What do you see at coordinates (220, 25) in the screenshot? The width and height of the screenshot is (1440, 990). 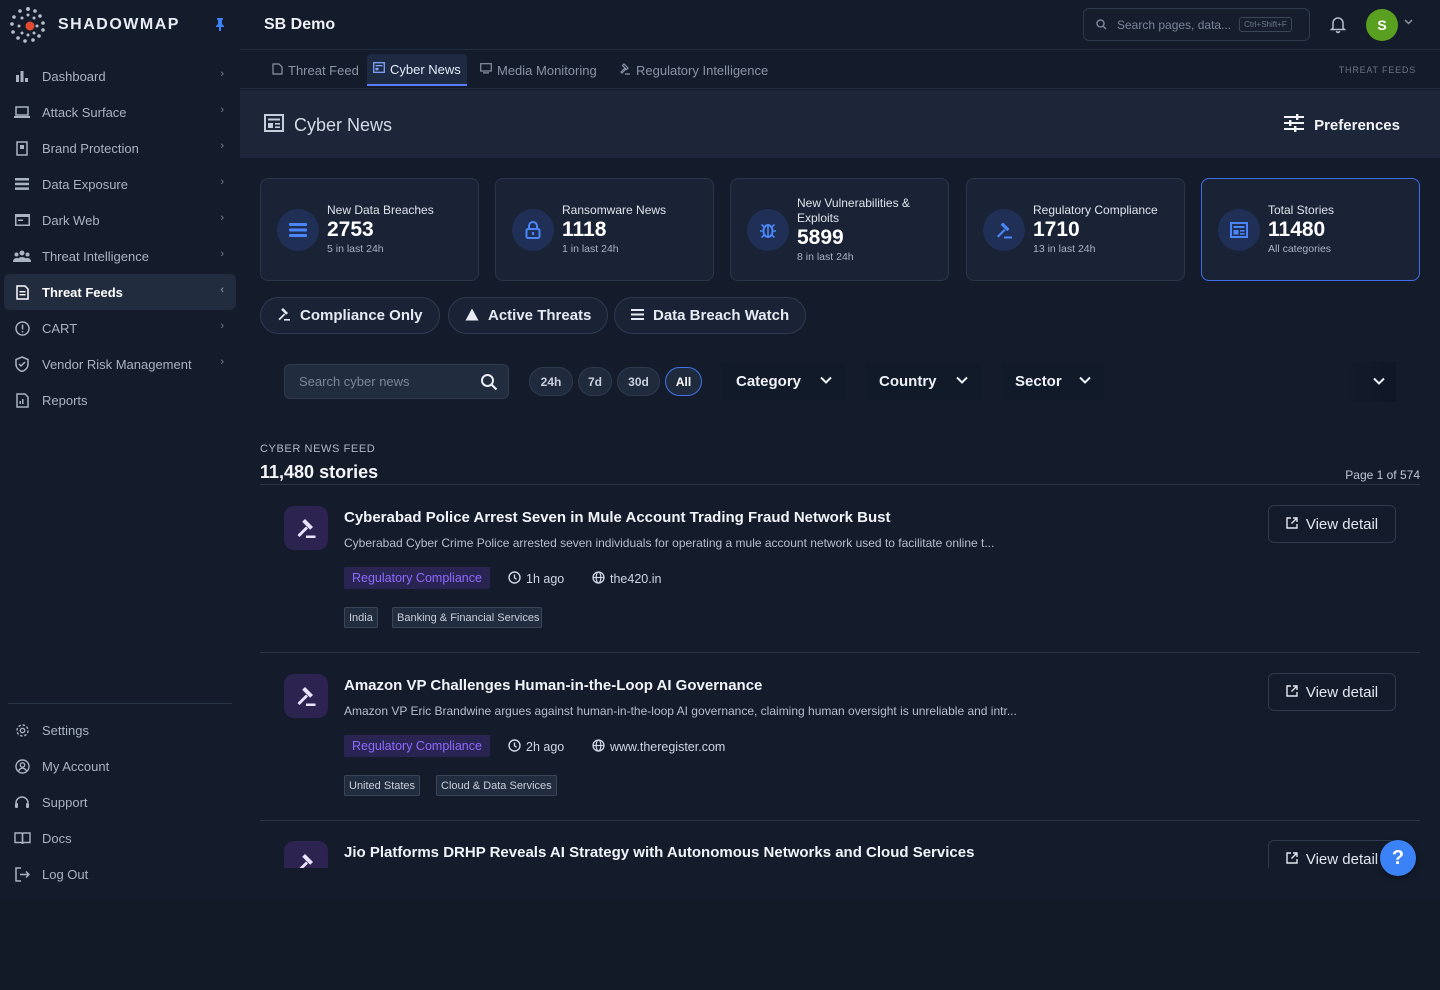 I see `pin-icon` at bounding box center [220, 25].